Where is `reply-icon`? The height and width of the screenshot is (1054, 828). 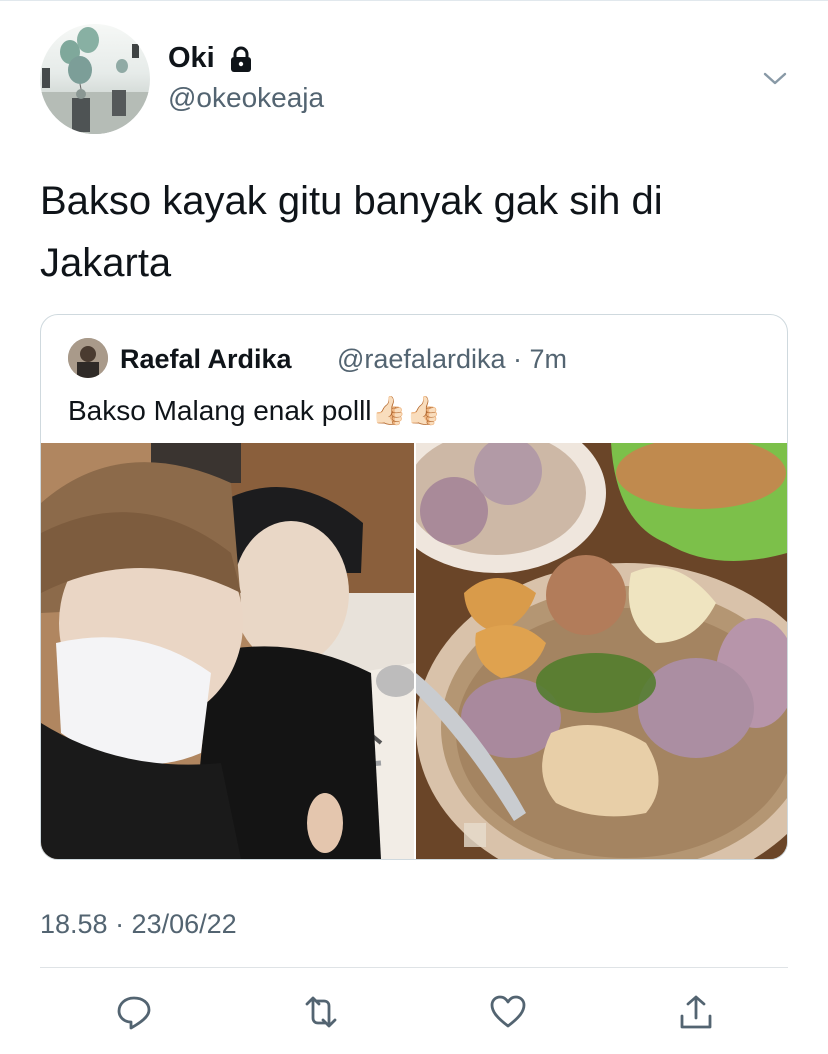
reply-icon is located at coordinates (134, 1012).